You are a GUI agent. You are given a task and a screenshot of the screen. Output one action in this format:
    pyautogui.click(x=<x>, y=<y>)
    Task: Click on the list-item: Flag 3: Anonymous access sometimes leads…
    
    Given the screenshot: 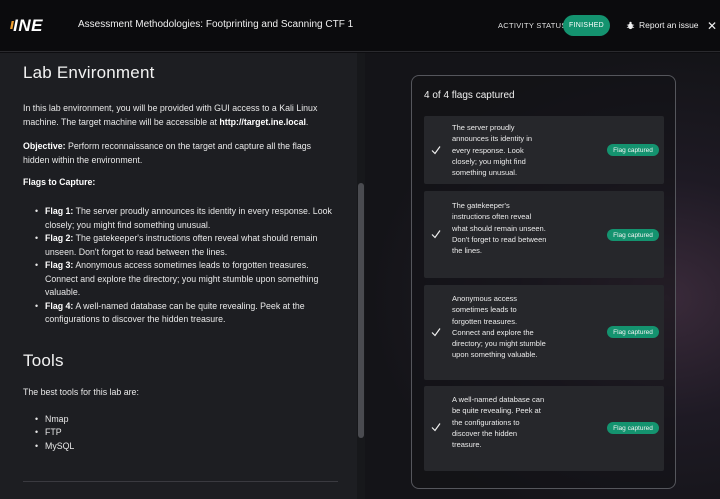 What is the action you would take?
    pyautogui.click(x=186, y=279)
    